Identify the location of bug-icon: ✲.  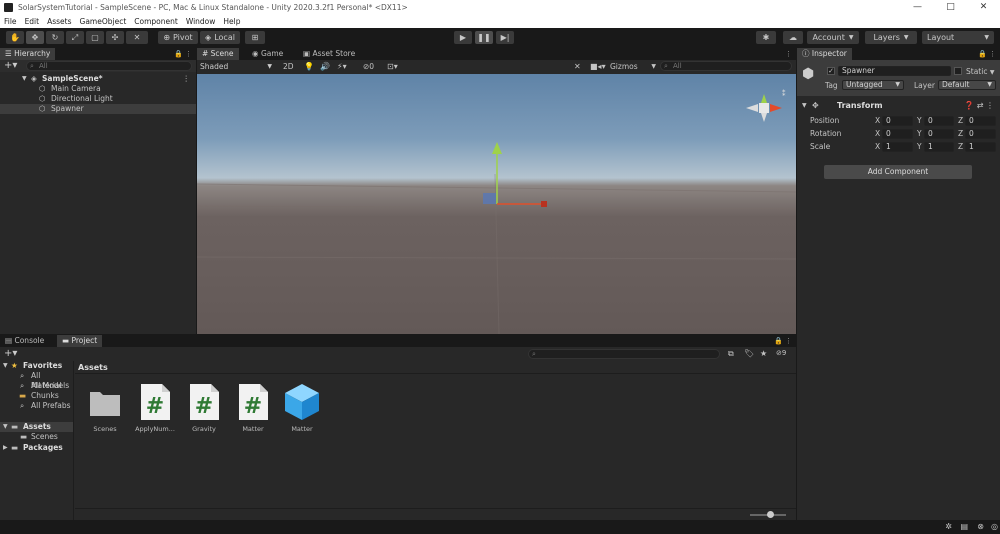
(948, 526).